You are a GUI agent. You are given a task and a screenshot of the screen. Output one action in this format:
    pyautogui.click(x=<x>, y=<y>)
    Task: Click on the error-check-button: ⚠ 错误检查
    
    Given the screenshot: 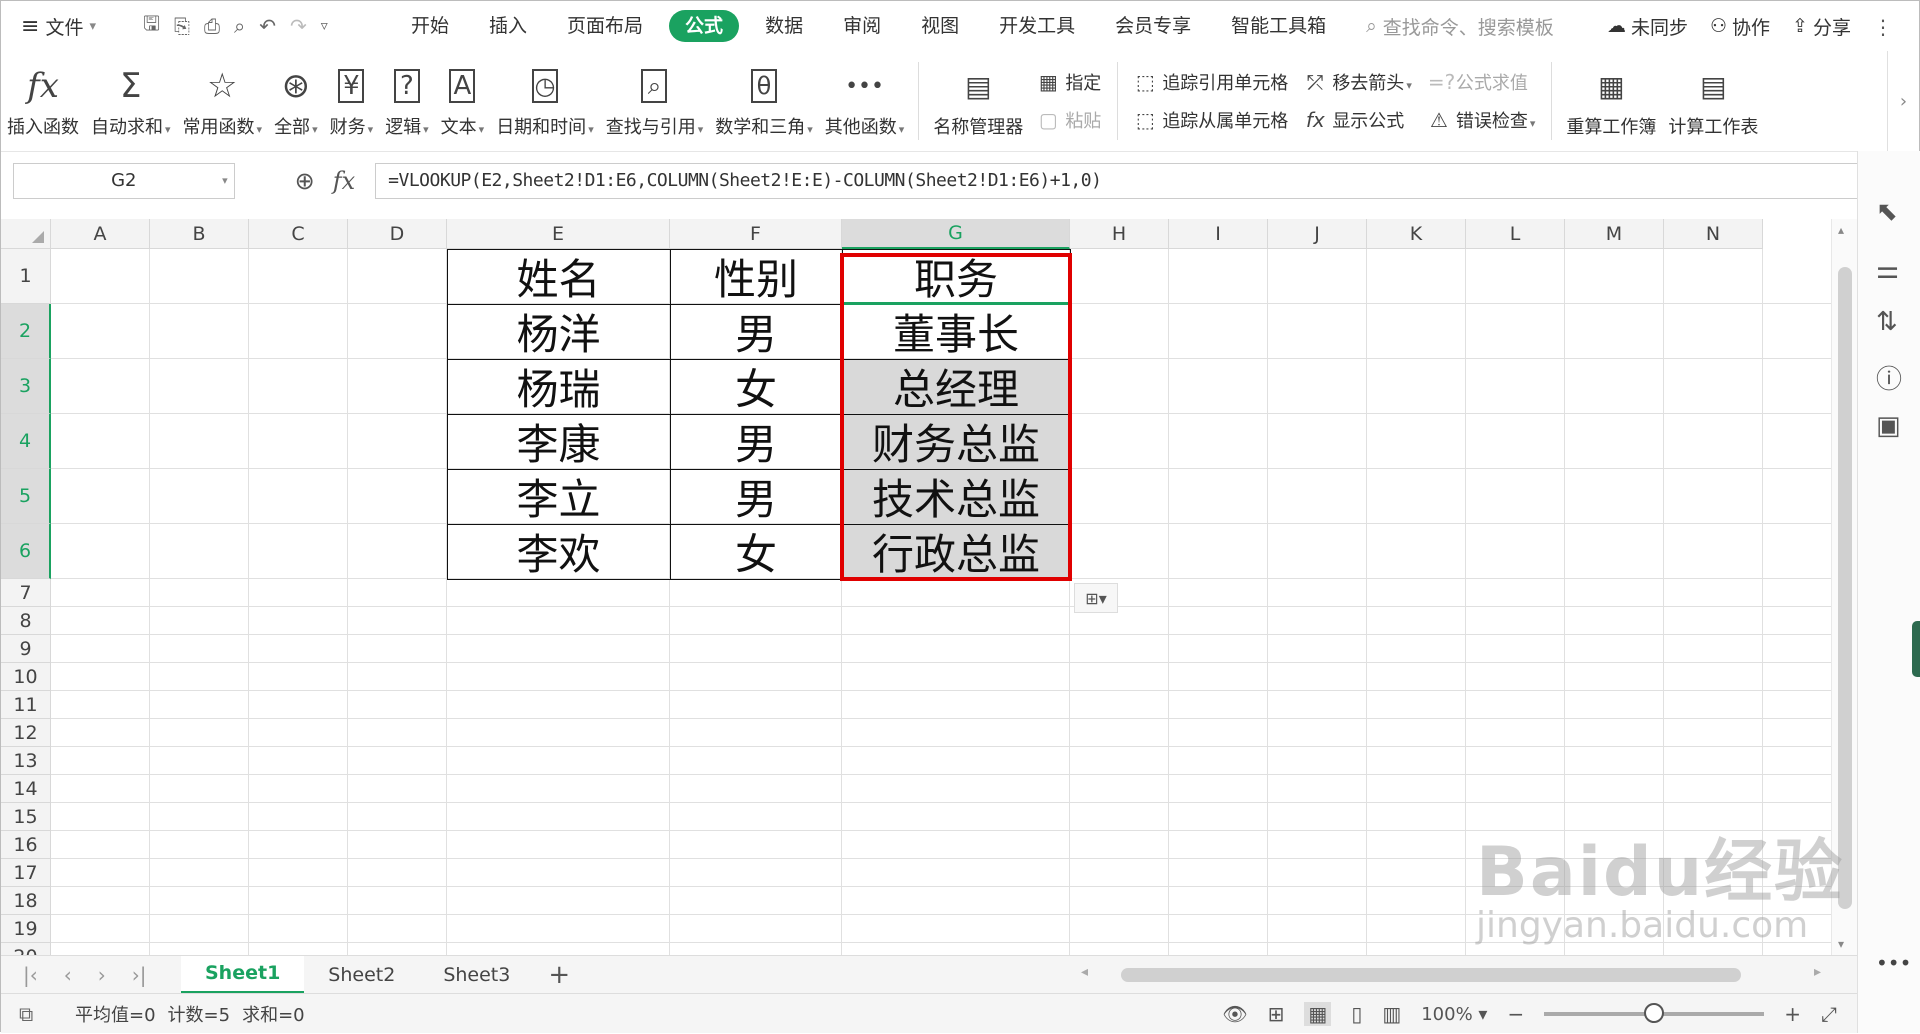 What is the action you would take?
    pyautogui.click(x=1482, y=120)
    